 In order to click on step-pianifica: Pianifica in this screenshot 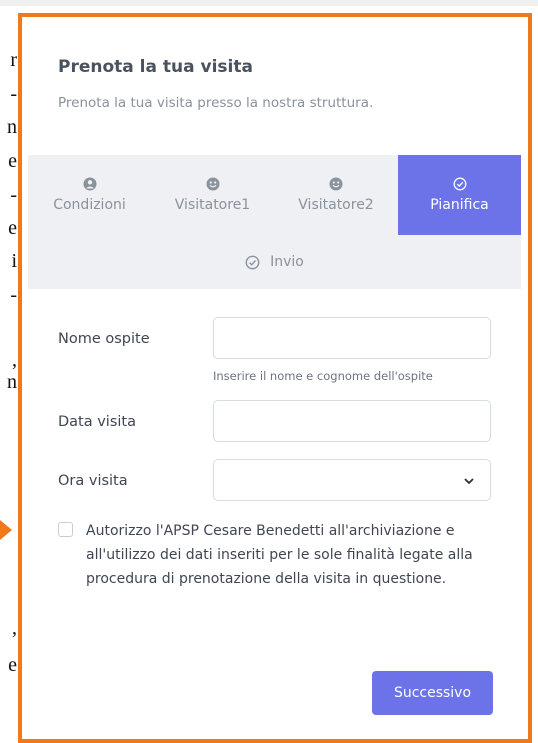, I will do `click(459, 195)`.